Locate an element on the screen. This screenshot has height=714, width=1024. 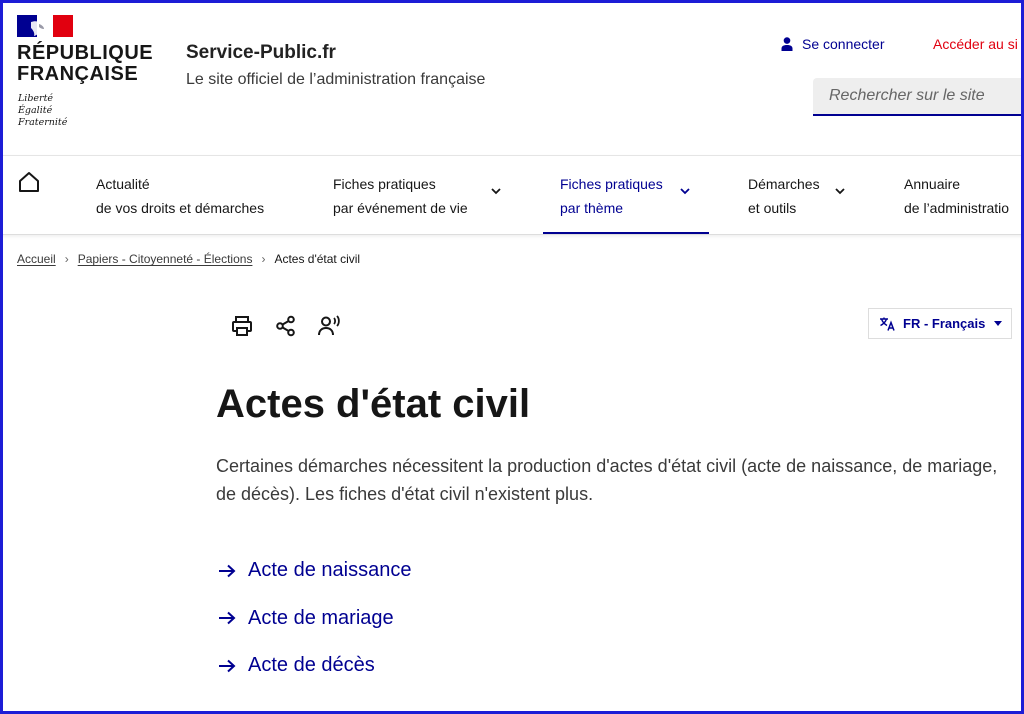
home-icon is located at coordinates (29, 182).